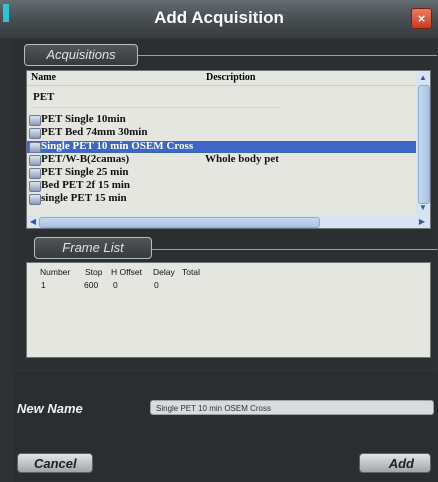 The height and width of the screenshot is (482, 438). I want to click on list-item: Bed PET 2f 15 min, so click(221, 185).